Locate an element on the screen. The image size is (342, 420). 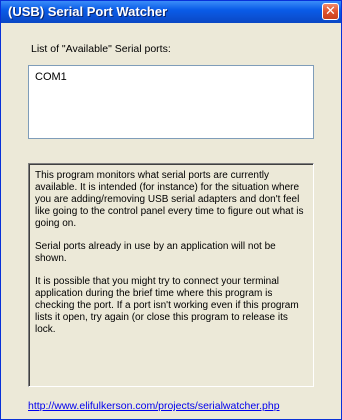
title-bar: (USB) Serial Port Watcher ✕ is located at coordinates (171, 12).